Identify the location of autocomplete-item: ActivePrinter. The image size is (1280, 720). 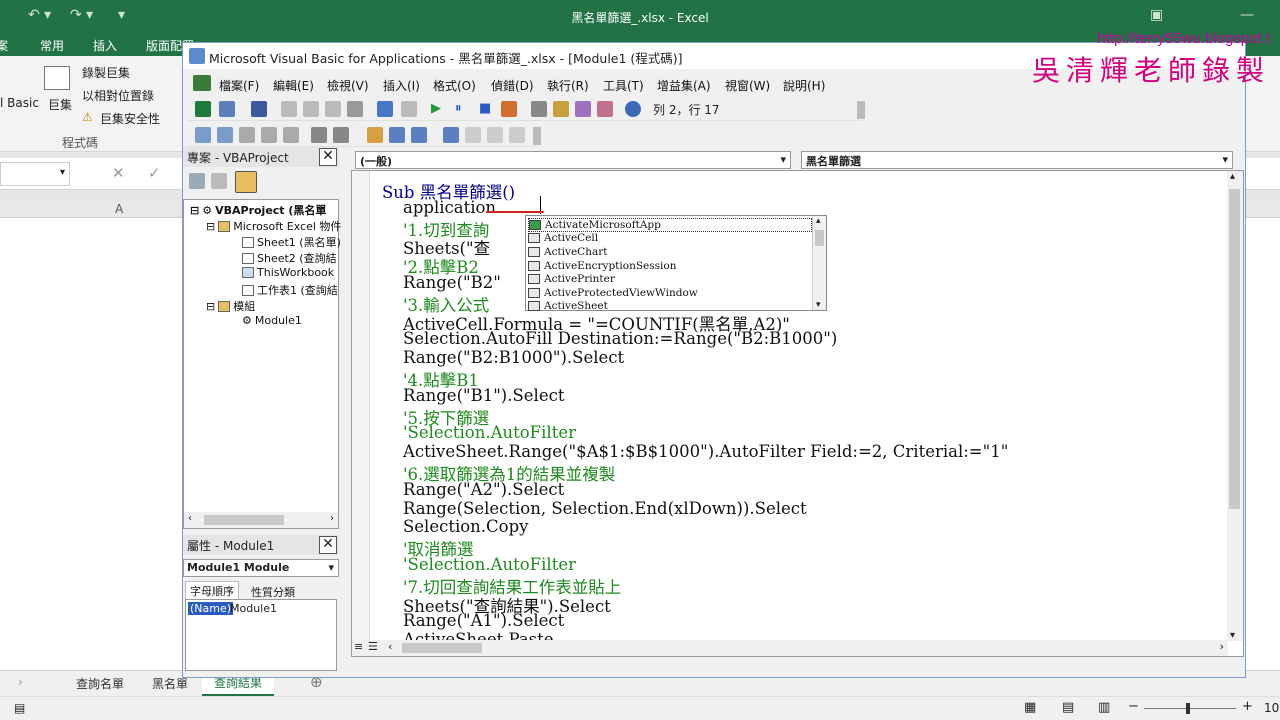
(670, 279).